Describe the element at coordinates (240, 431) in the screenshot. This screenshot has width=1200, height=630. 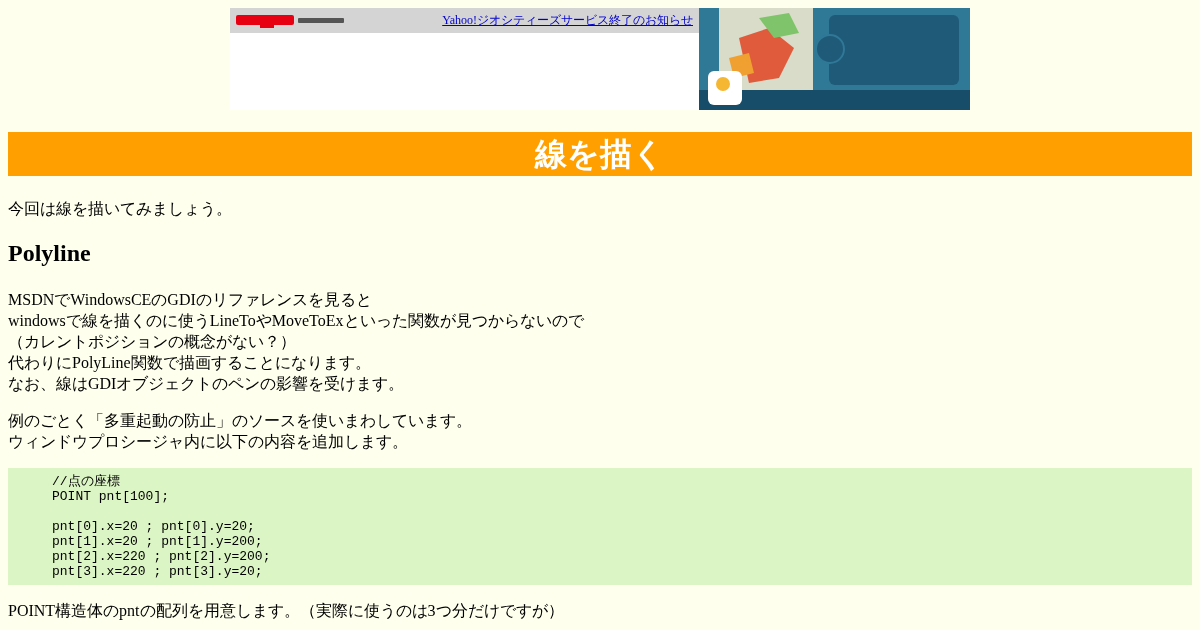
I see `paragraph: 例のごとく「多重起動の防止」のソースを使いまわしています。 ウィンドウプロシージャ内に以下の内容を追加します。` at that location.